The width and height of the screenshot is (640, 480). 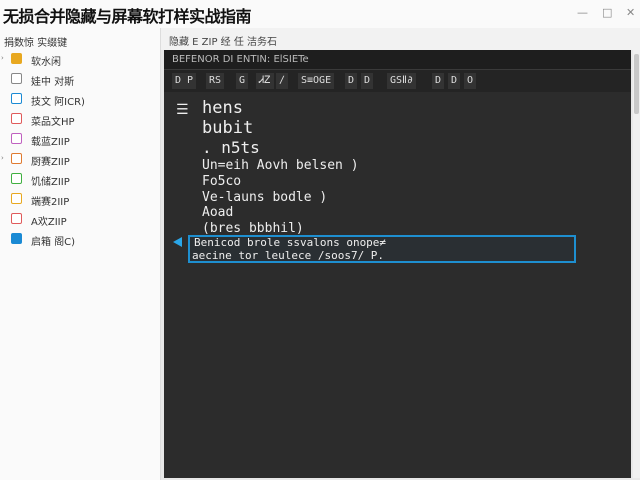 I want to click on toolbar-button: S≡OGE, so click(x=316, y=81).